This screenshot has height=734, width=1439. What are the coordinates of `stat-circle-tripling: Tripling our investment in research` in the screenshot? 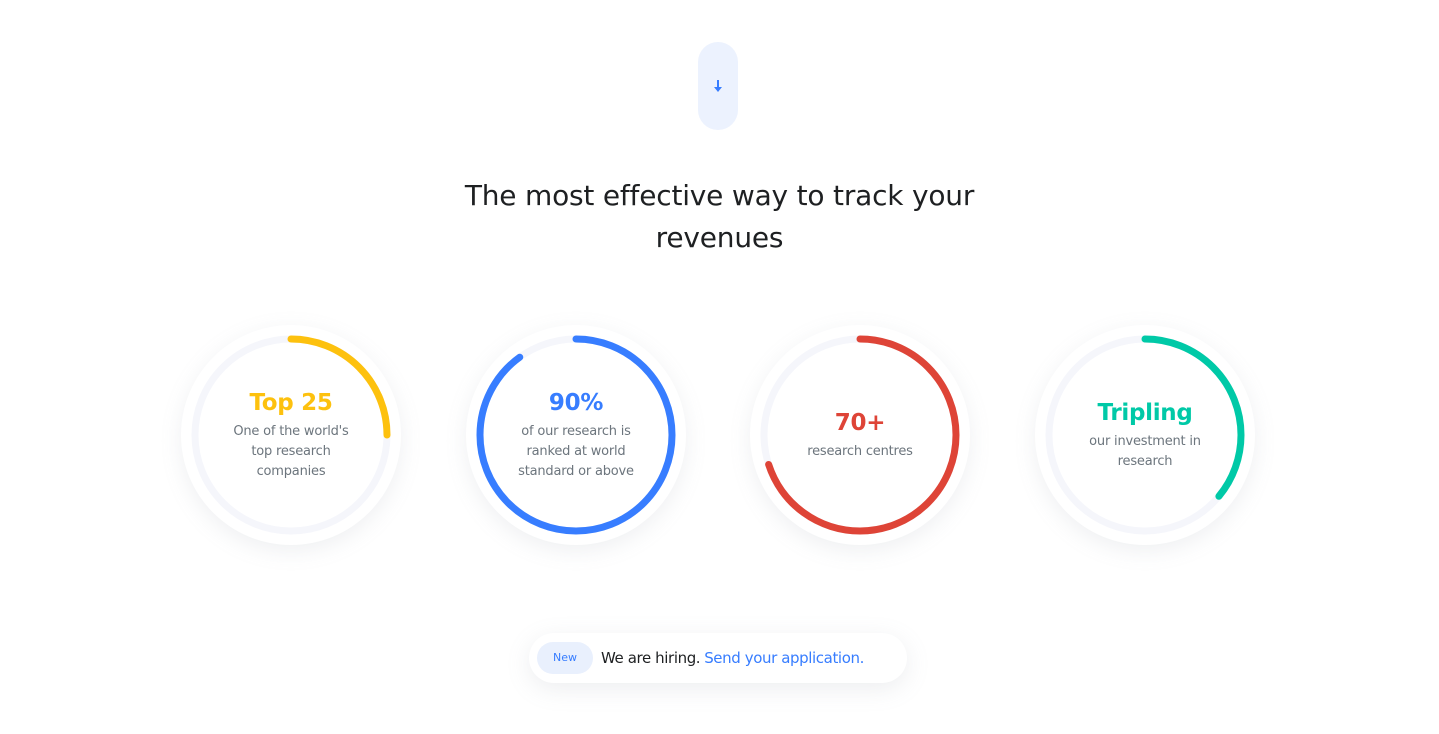 It's located at (1145, 435).